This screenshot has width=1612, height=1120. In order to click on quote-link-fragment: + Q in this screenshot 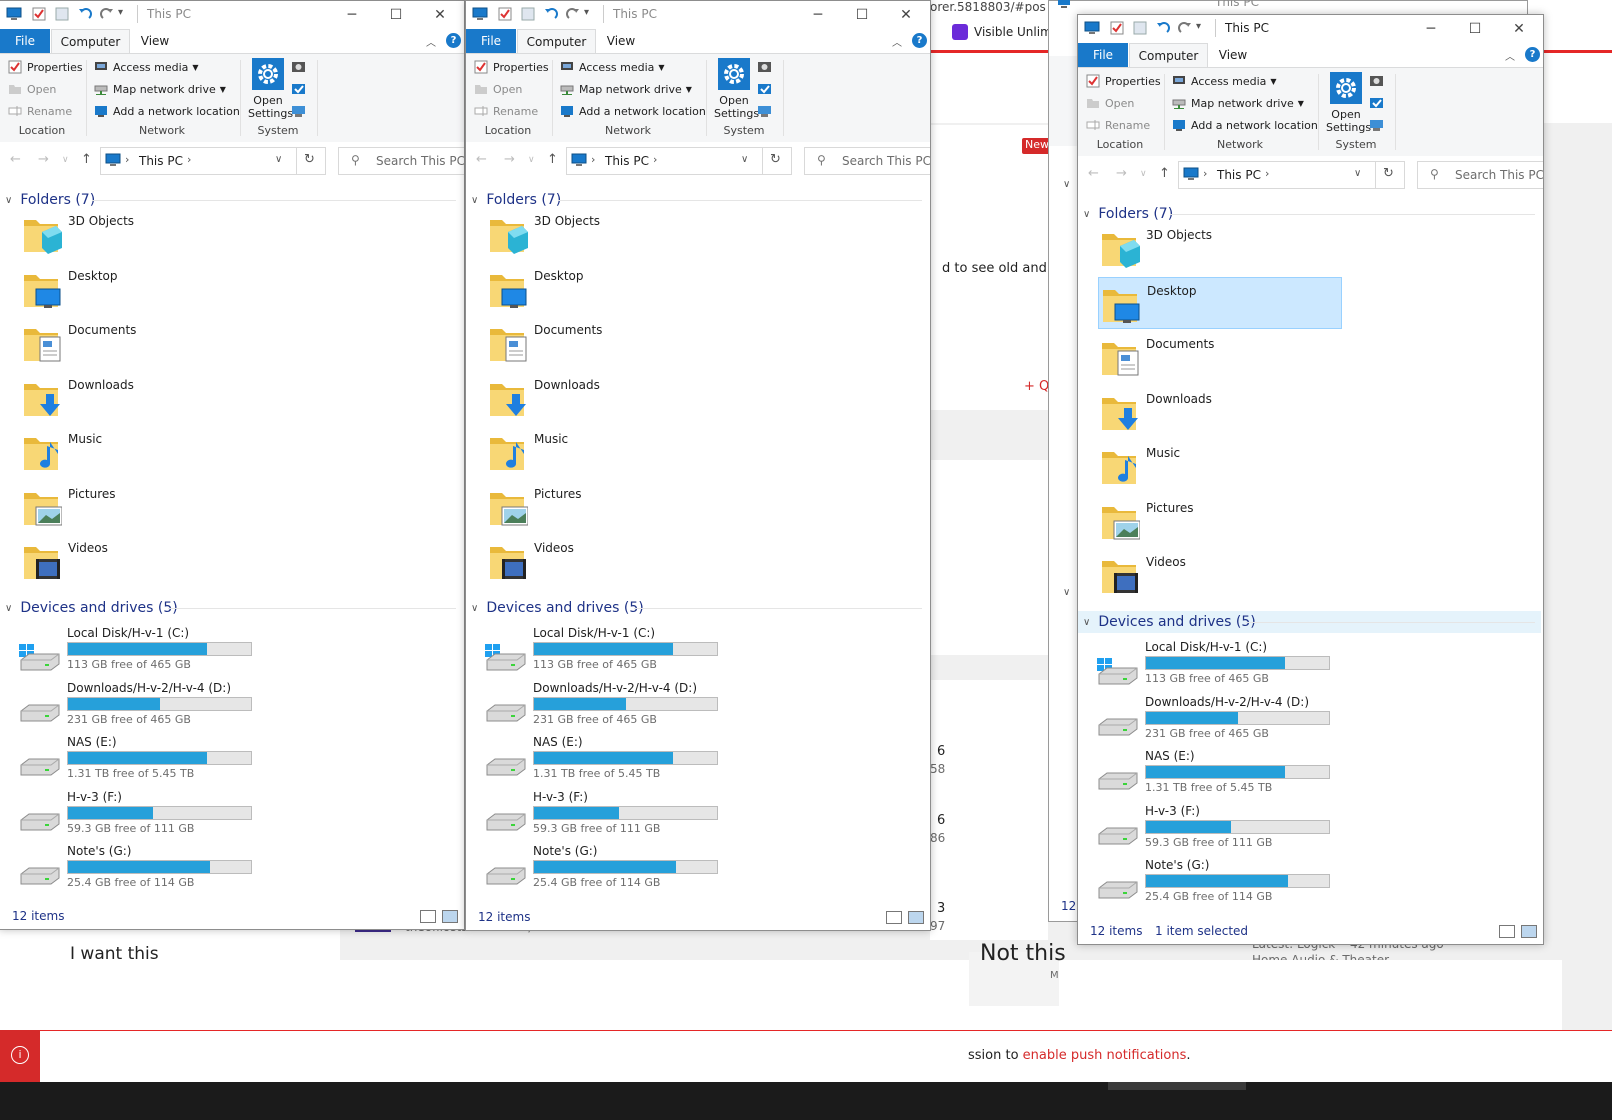, I will do `click(1036, 386)`.